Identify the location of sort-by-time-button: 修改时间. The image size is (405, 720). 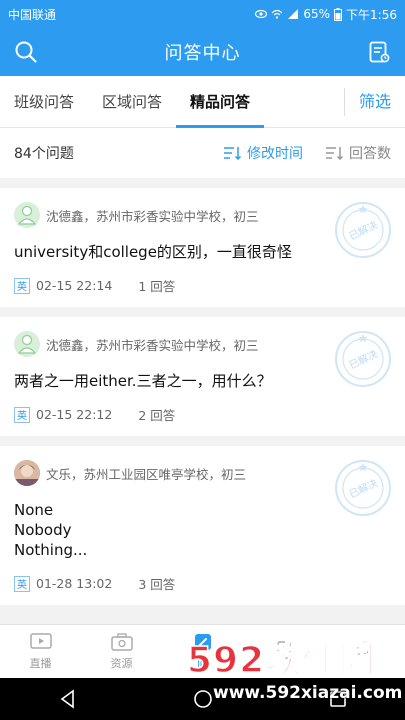
(263, 153).